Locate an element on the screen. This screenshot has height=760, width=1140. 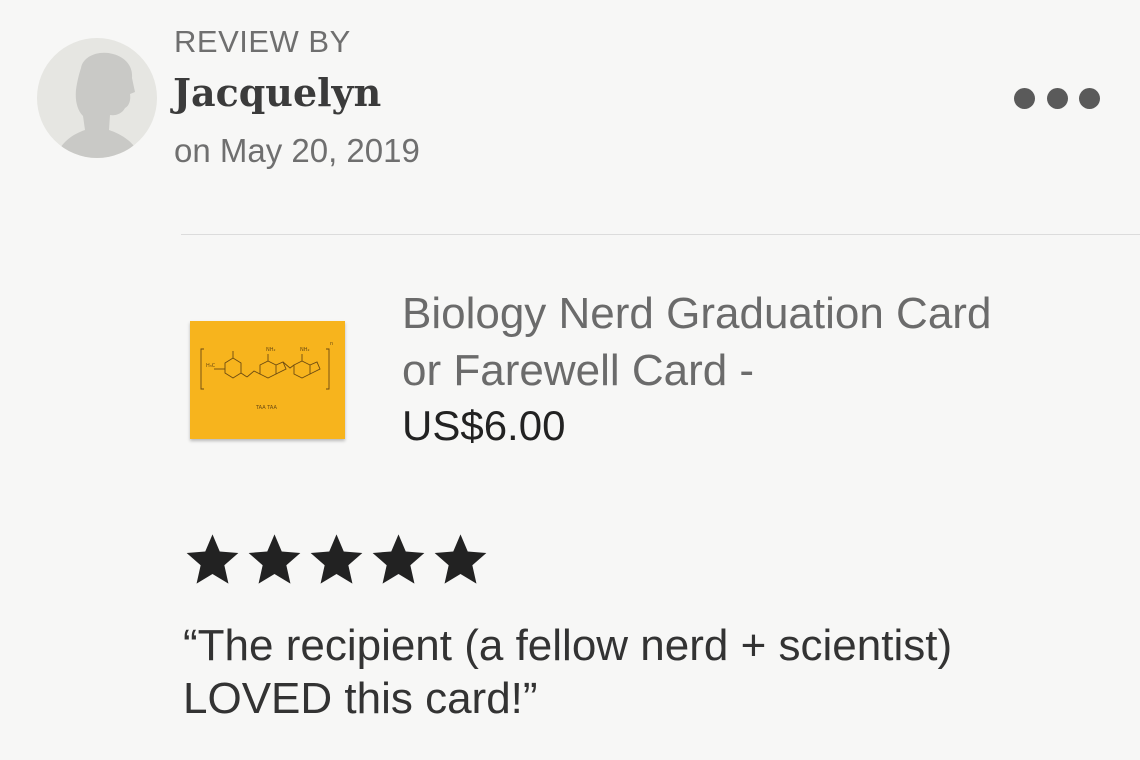
product-thumbnail: H₃C NH₂ NH₂ n TAA TAA is located at coordinates (267, 380).